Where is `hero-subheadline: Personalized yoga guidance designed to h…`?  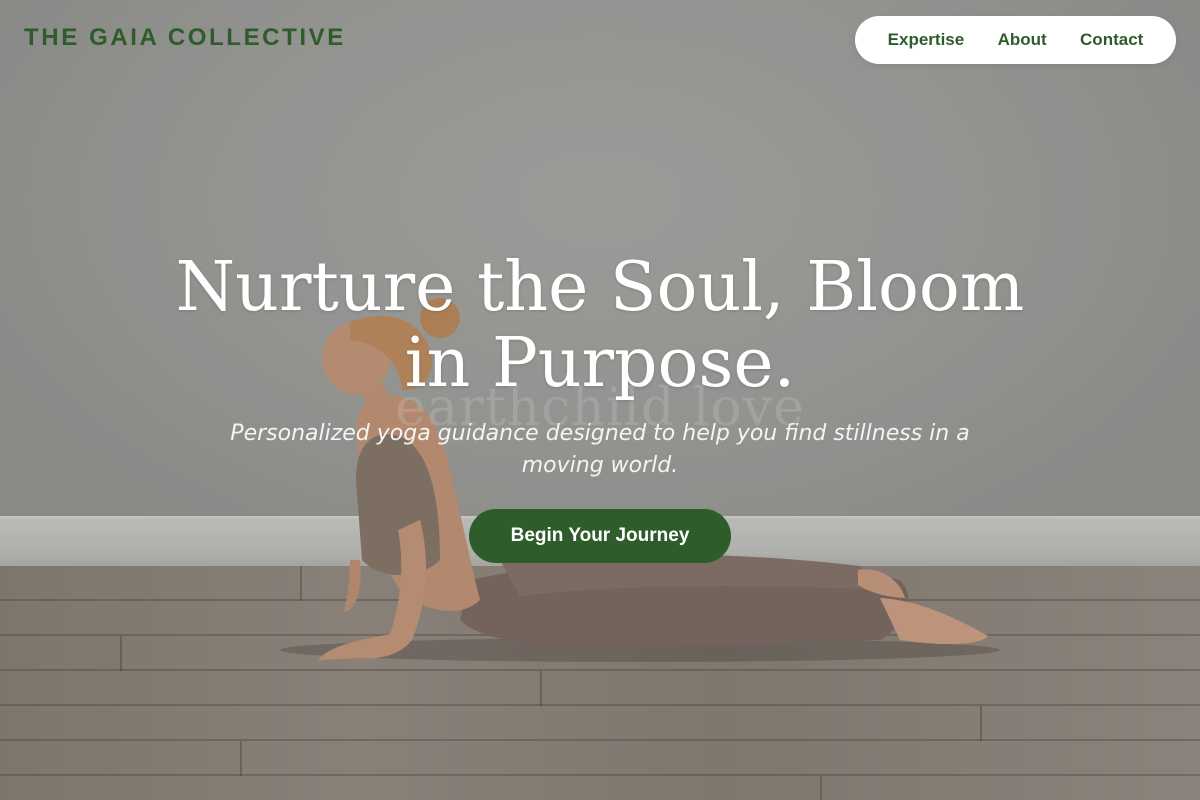
hero-subheadline: Personalized yoga guidance designed to h… is located at coordinates (600, 449).